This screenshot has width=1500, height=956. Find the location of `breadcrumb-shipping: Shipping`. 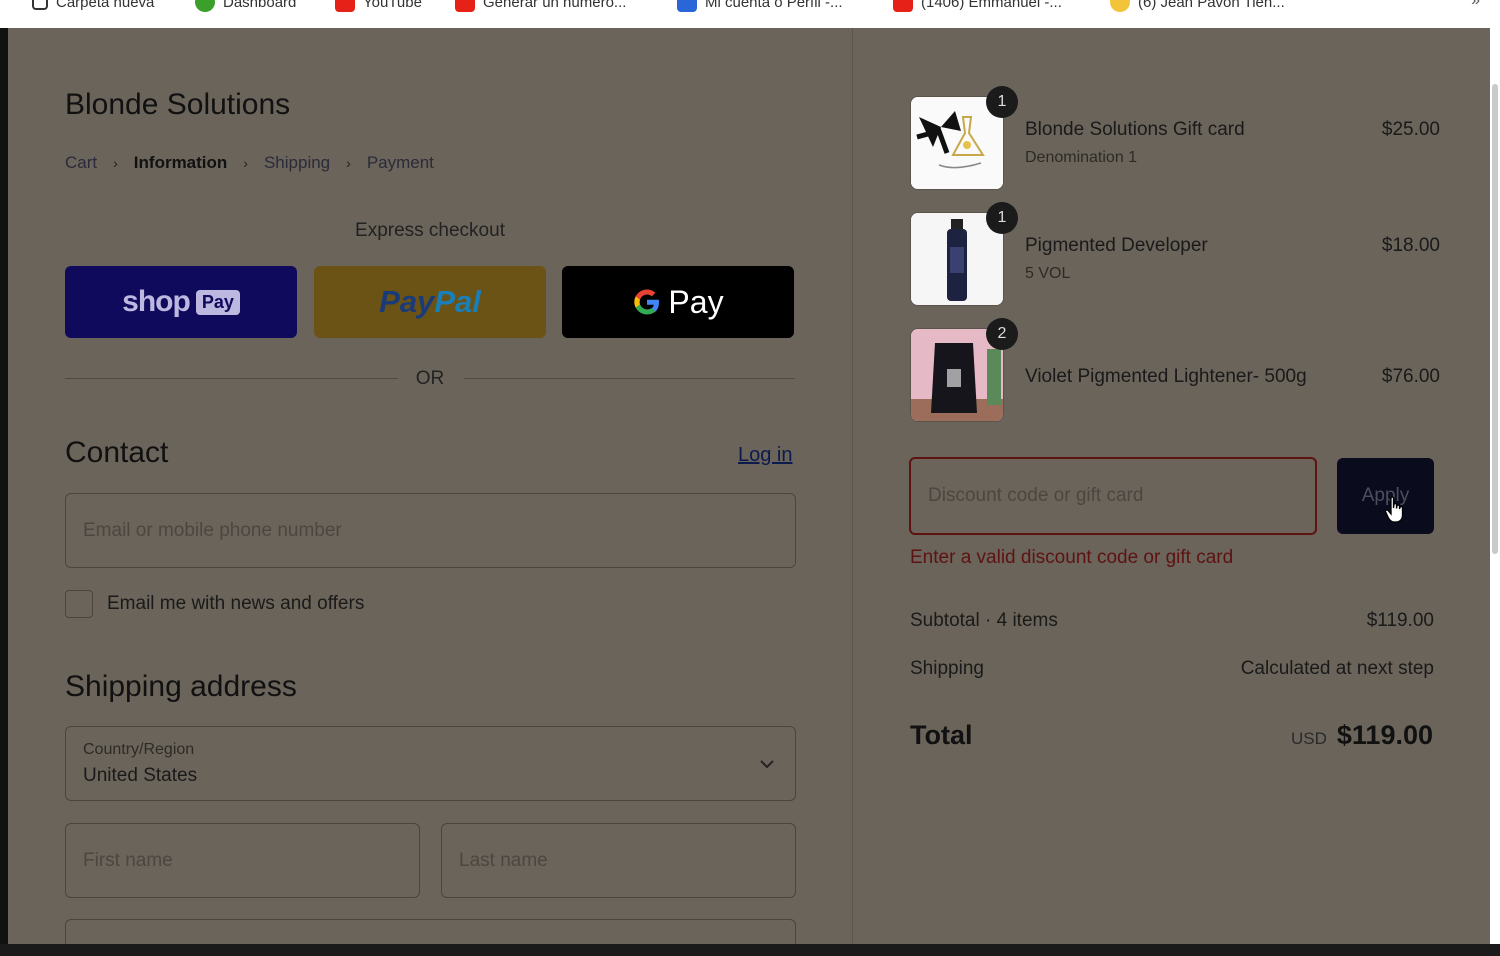

breadcrumb-shipping: Shipping is located at coordinates (297, 162).